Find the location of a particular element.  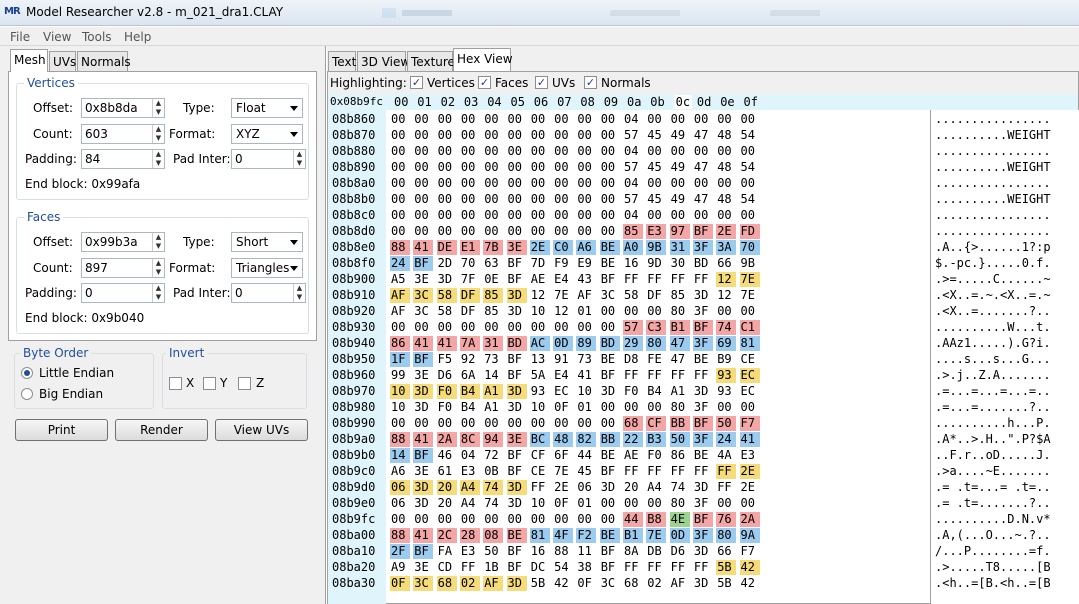

hex-byte: 73 is located at coordinates (586, 359).